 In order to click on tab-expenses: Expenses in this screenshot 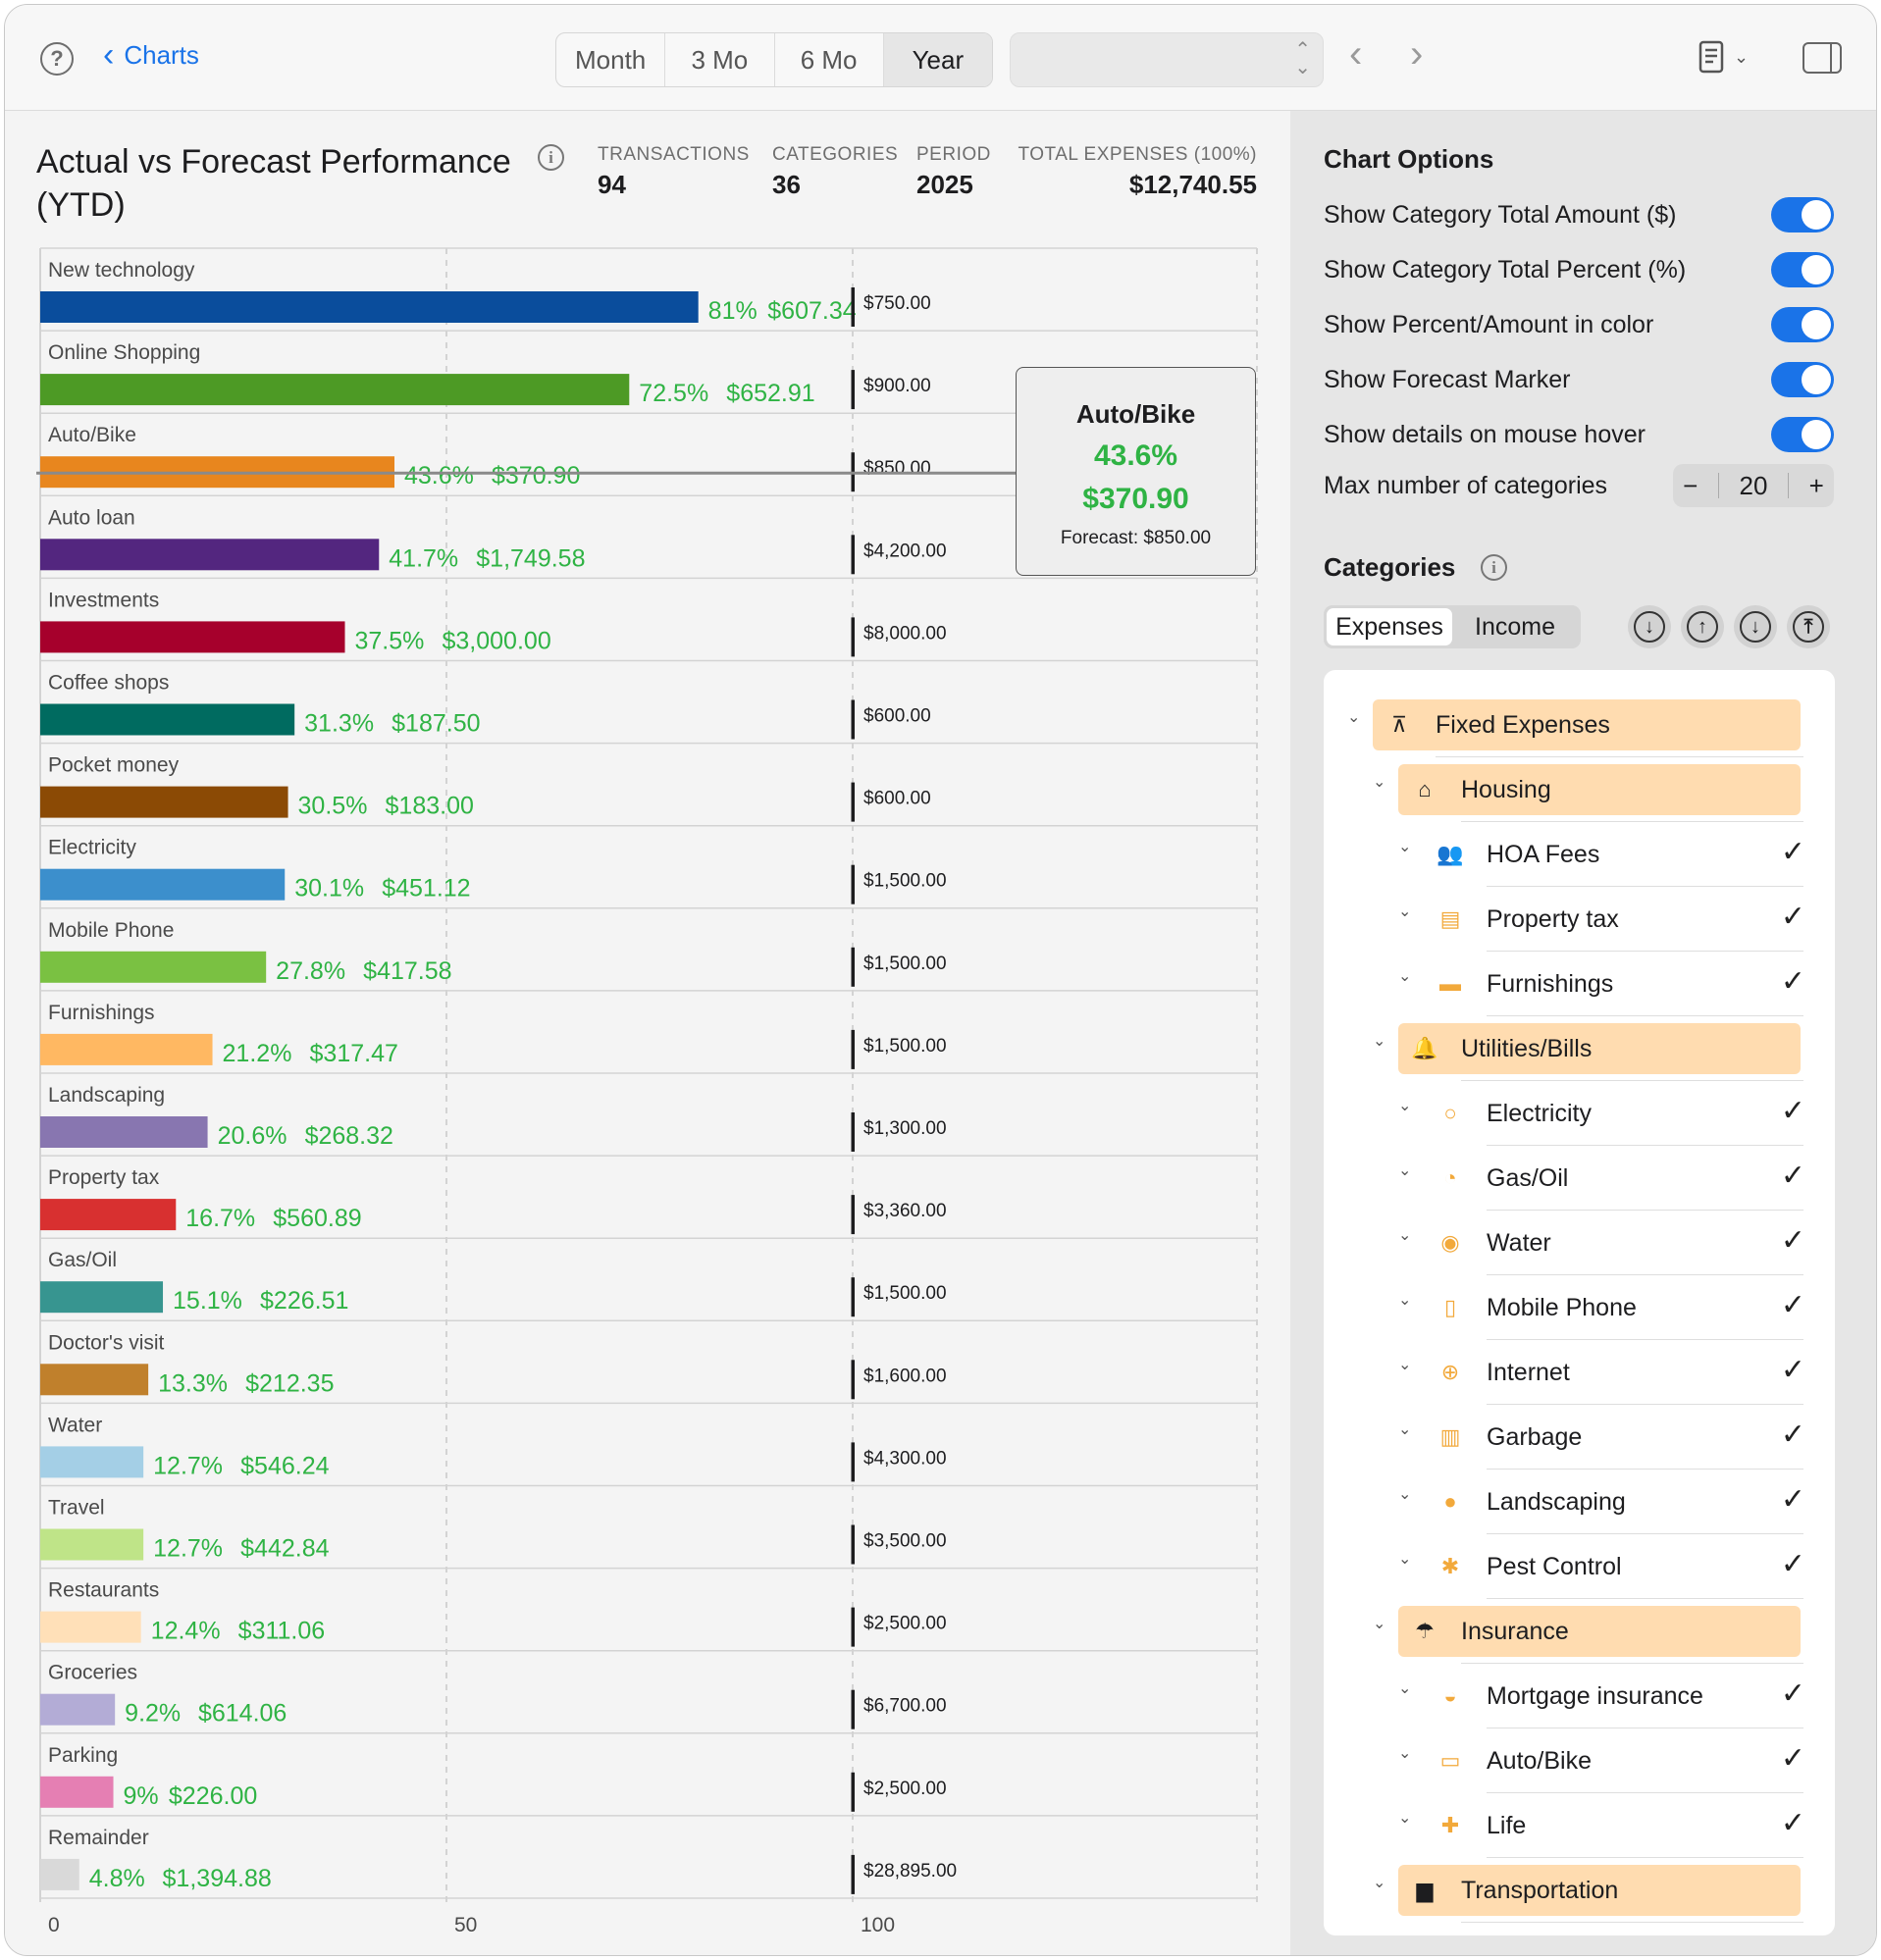, I will do `click(1389, 626)`.